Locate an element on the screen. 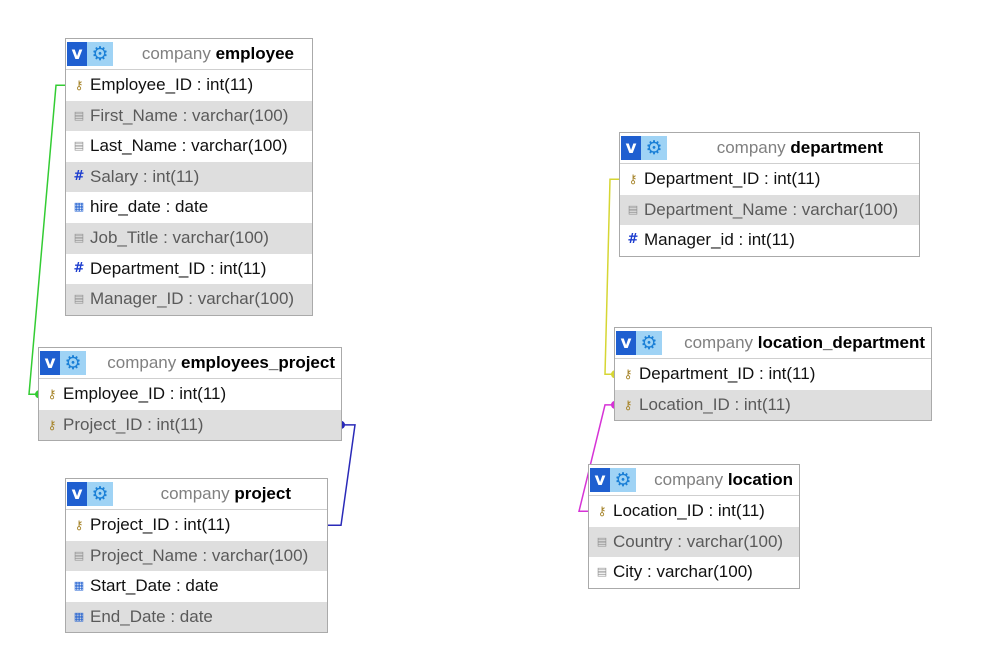 The height and width of the screenshot is (659, 990). column-row: ▦ End_Date : date is located at coordinates (196, 617).